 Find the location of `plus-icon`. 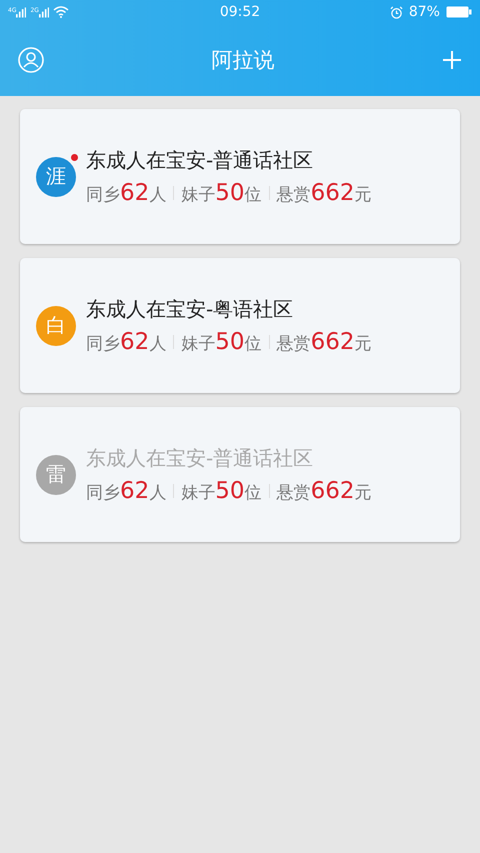

plus-icon is located at coordinates (452, 60).